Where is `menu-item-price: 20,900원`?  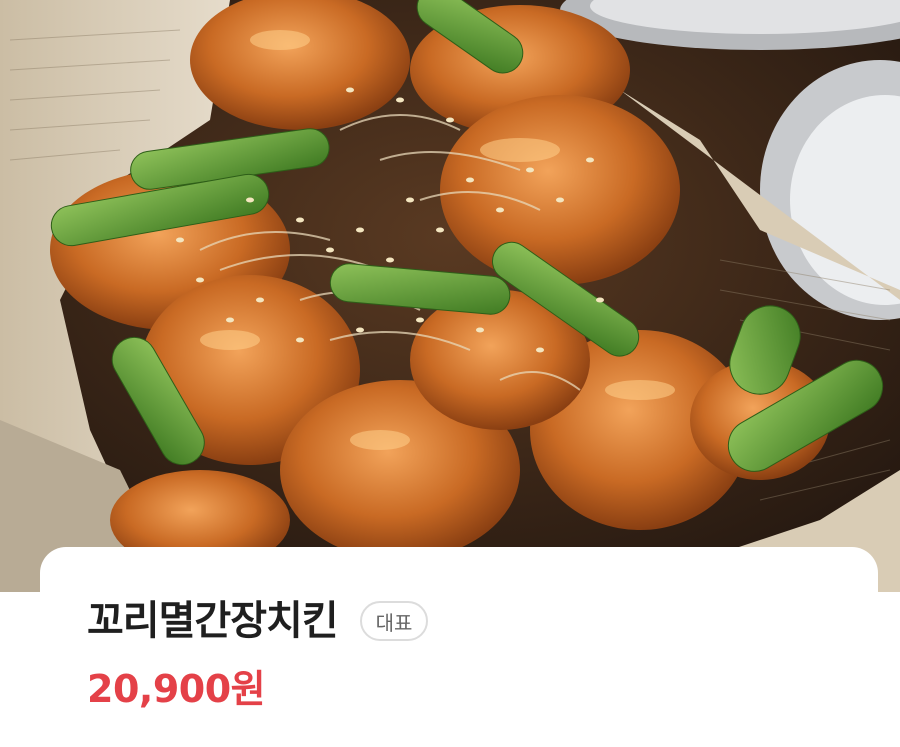
menu-item-price: 20,900원 is located at coordinates (176, 689).